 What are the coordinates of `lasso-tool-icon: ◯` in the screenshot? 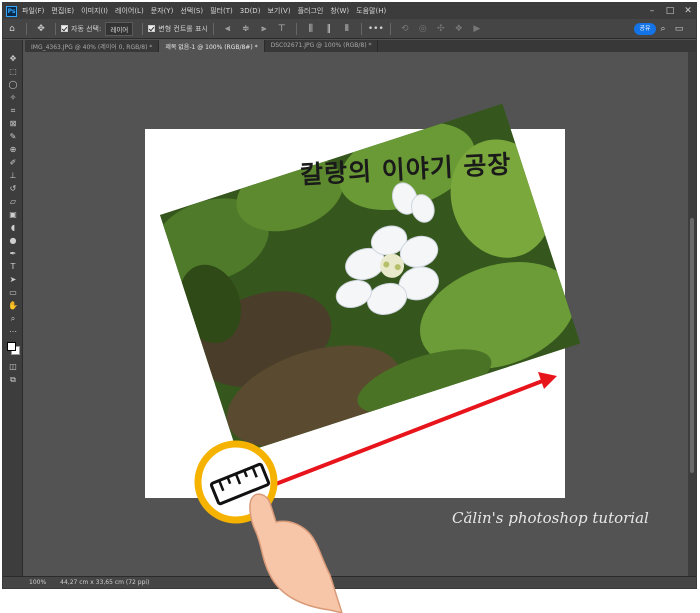 It's located at (13, 84).